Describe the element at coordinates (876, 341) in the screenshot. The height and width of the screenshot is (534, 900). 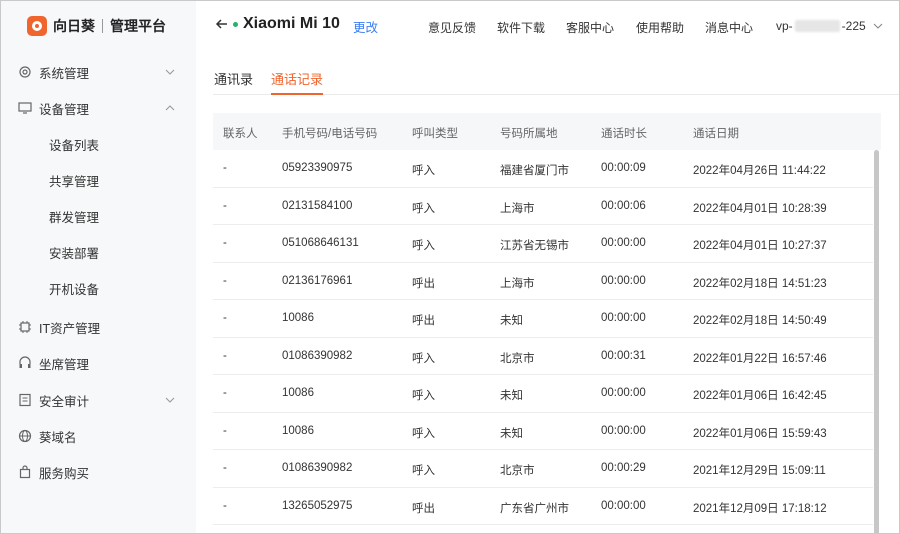
I see `table-scrollbar` at that location.